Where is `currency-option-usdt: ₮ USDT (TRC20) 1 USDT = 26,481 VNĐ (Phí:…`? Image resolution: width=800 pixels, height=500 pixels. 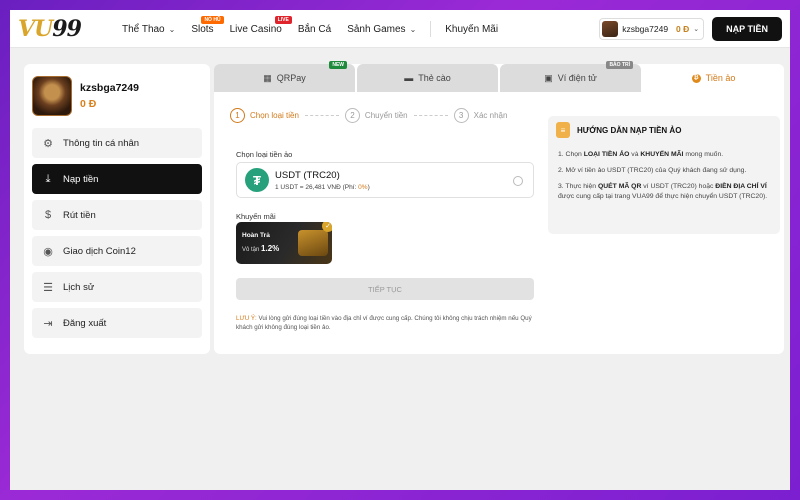
currency-option-usdt: ₮ USDT (TRC20) 1 USDT = 26,481 VNĐ (Phí:… is located at coordinates (385, 180).